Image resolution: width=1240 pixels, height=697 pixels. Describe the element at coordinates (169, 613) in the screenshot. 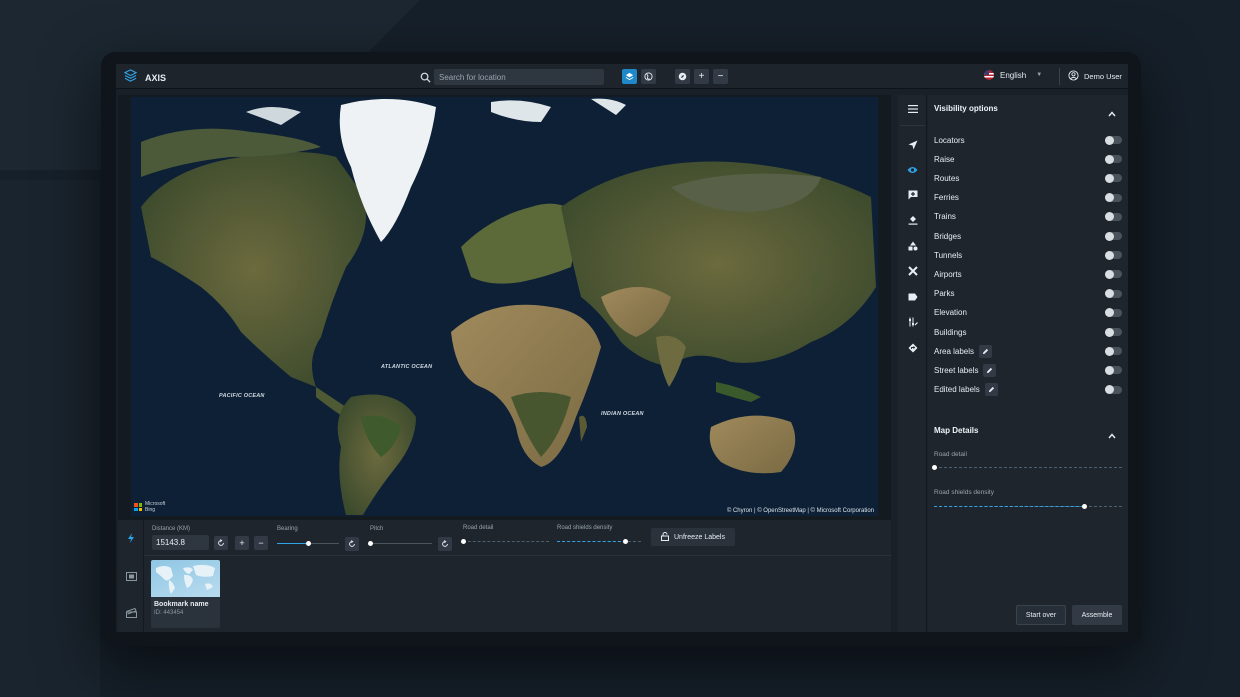

I see `bookmark-id: ID: 443454` at that location.